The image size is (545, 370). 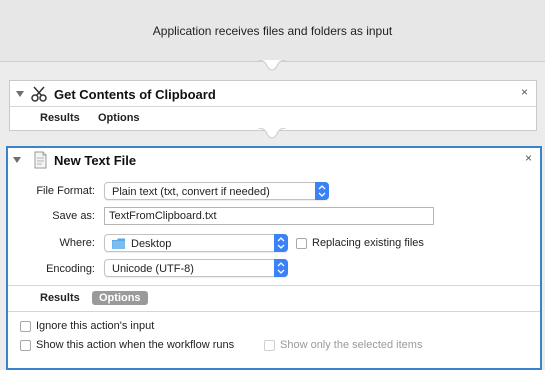 I want to click on scissors-icon, so click(x=39, y=94).